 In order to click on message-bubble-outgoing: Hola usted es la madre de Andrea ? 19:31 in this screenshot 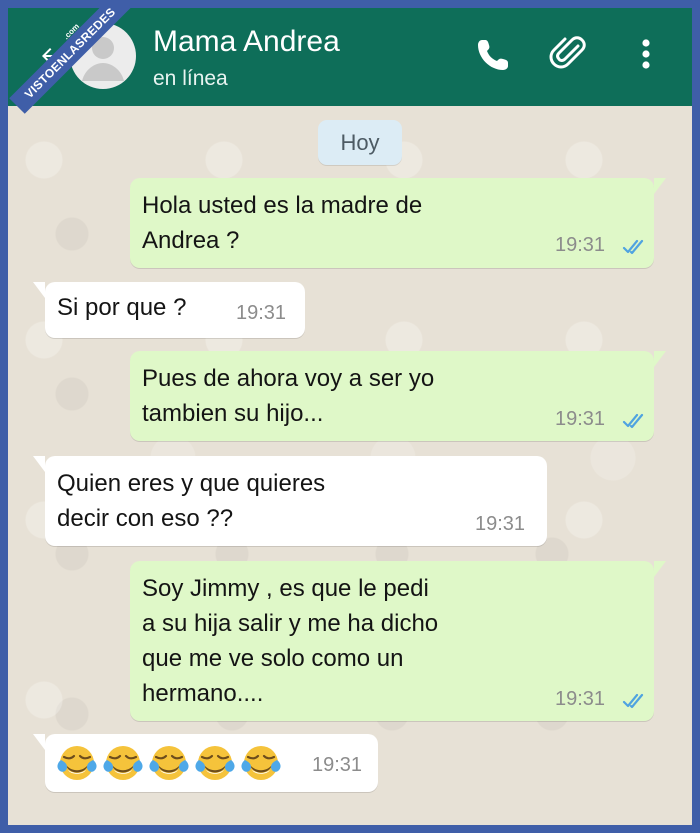, I will do `click(398, 223)`.